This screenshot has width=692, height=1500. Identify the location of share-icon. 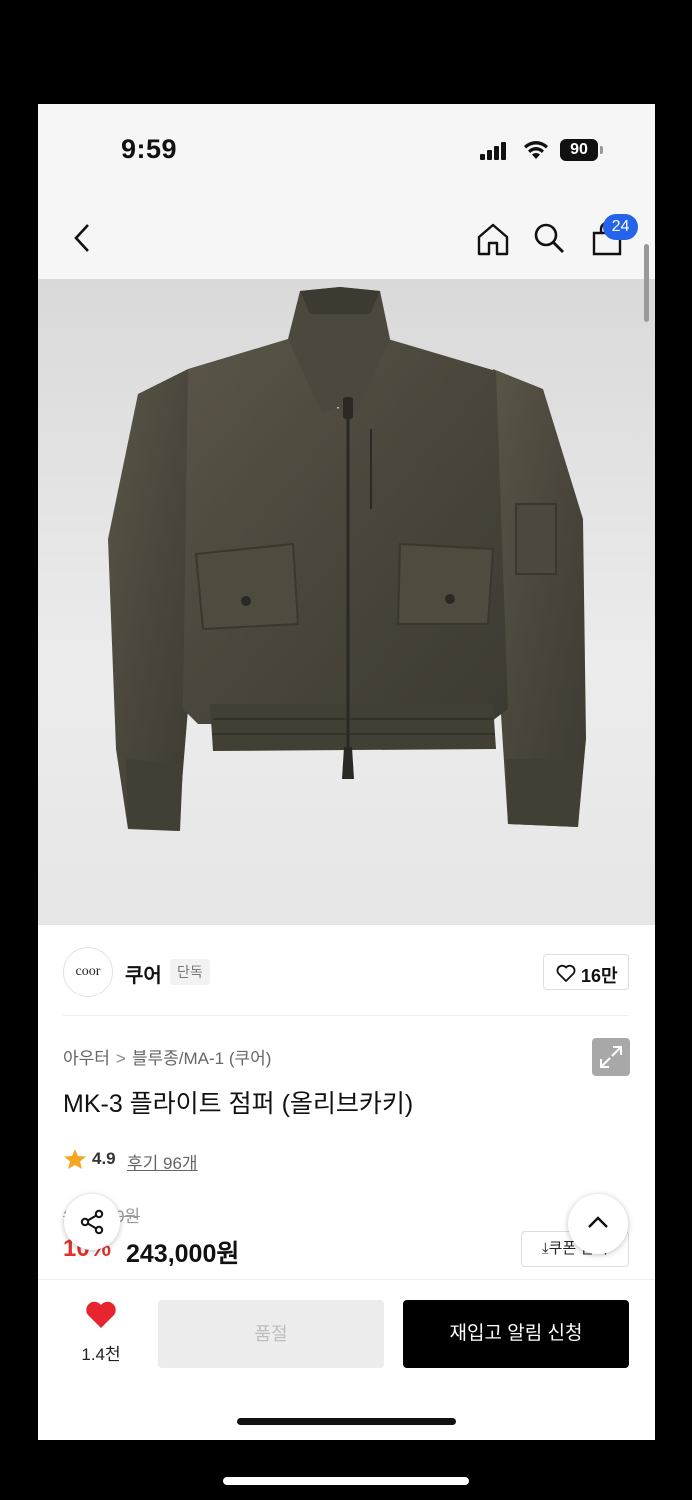
(92, 1222).